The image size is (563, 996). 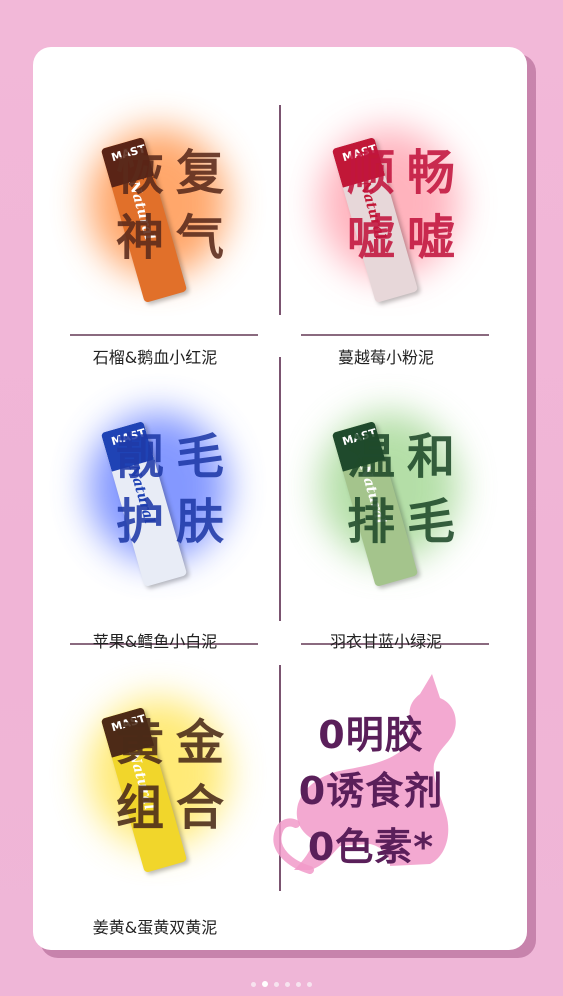 I want to click on pagination-dots, so click(x=281, y=981).